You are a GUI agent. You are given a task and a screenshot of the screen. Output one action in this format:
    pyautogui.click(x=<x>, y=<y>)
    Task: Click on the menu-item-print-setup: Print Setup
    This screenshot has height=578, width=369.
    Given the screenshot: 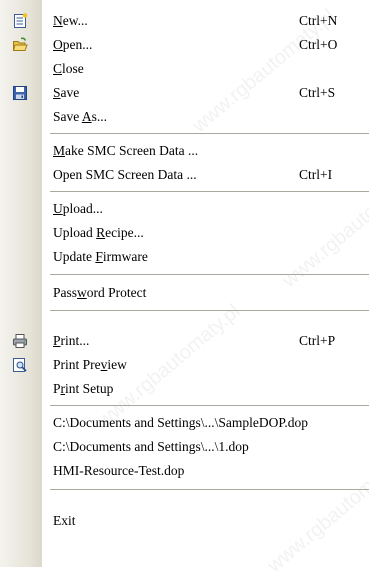 What is the action you would take?
    pyautogui.click(x=184, y=389)
    